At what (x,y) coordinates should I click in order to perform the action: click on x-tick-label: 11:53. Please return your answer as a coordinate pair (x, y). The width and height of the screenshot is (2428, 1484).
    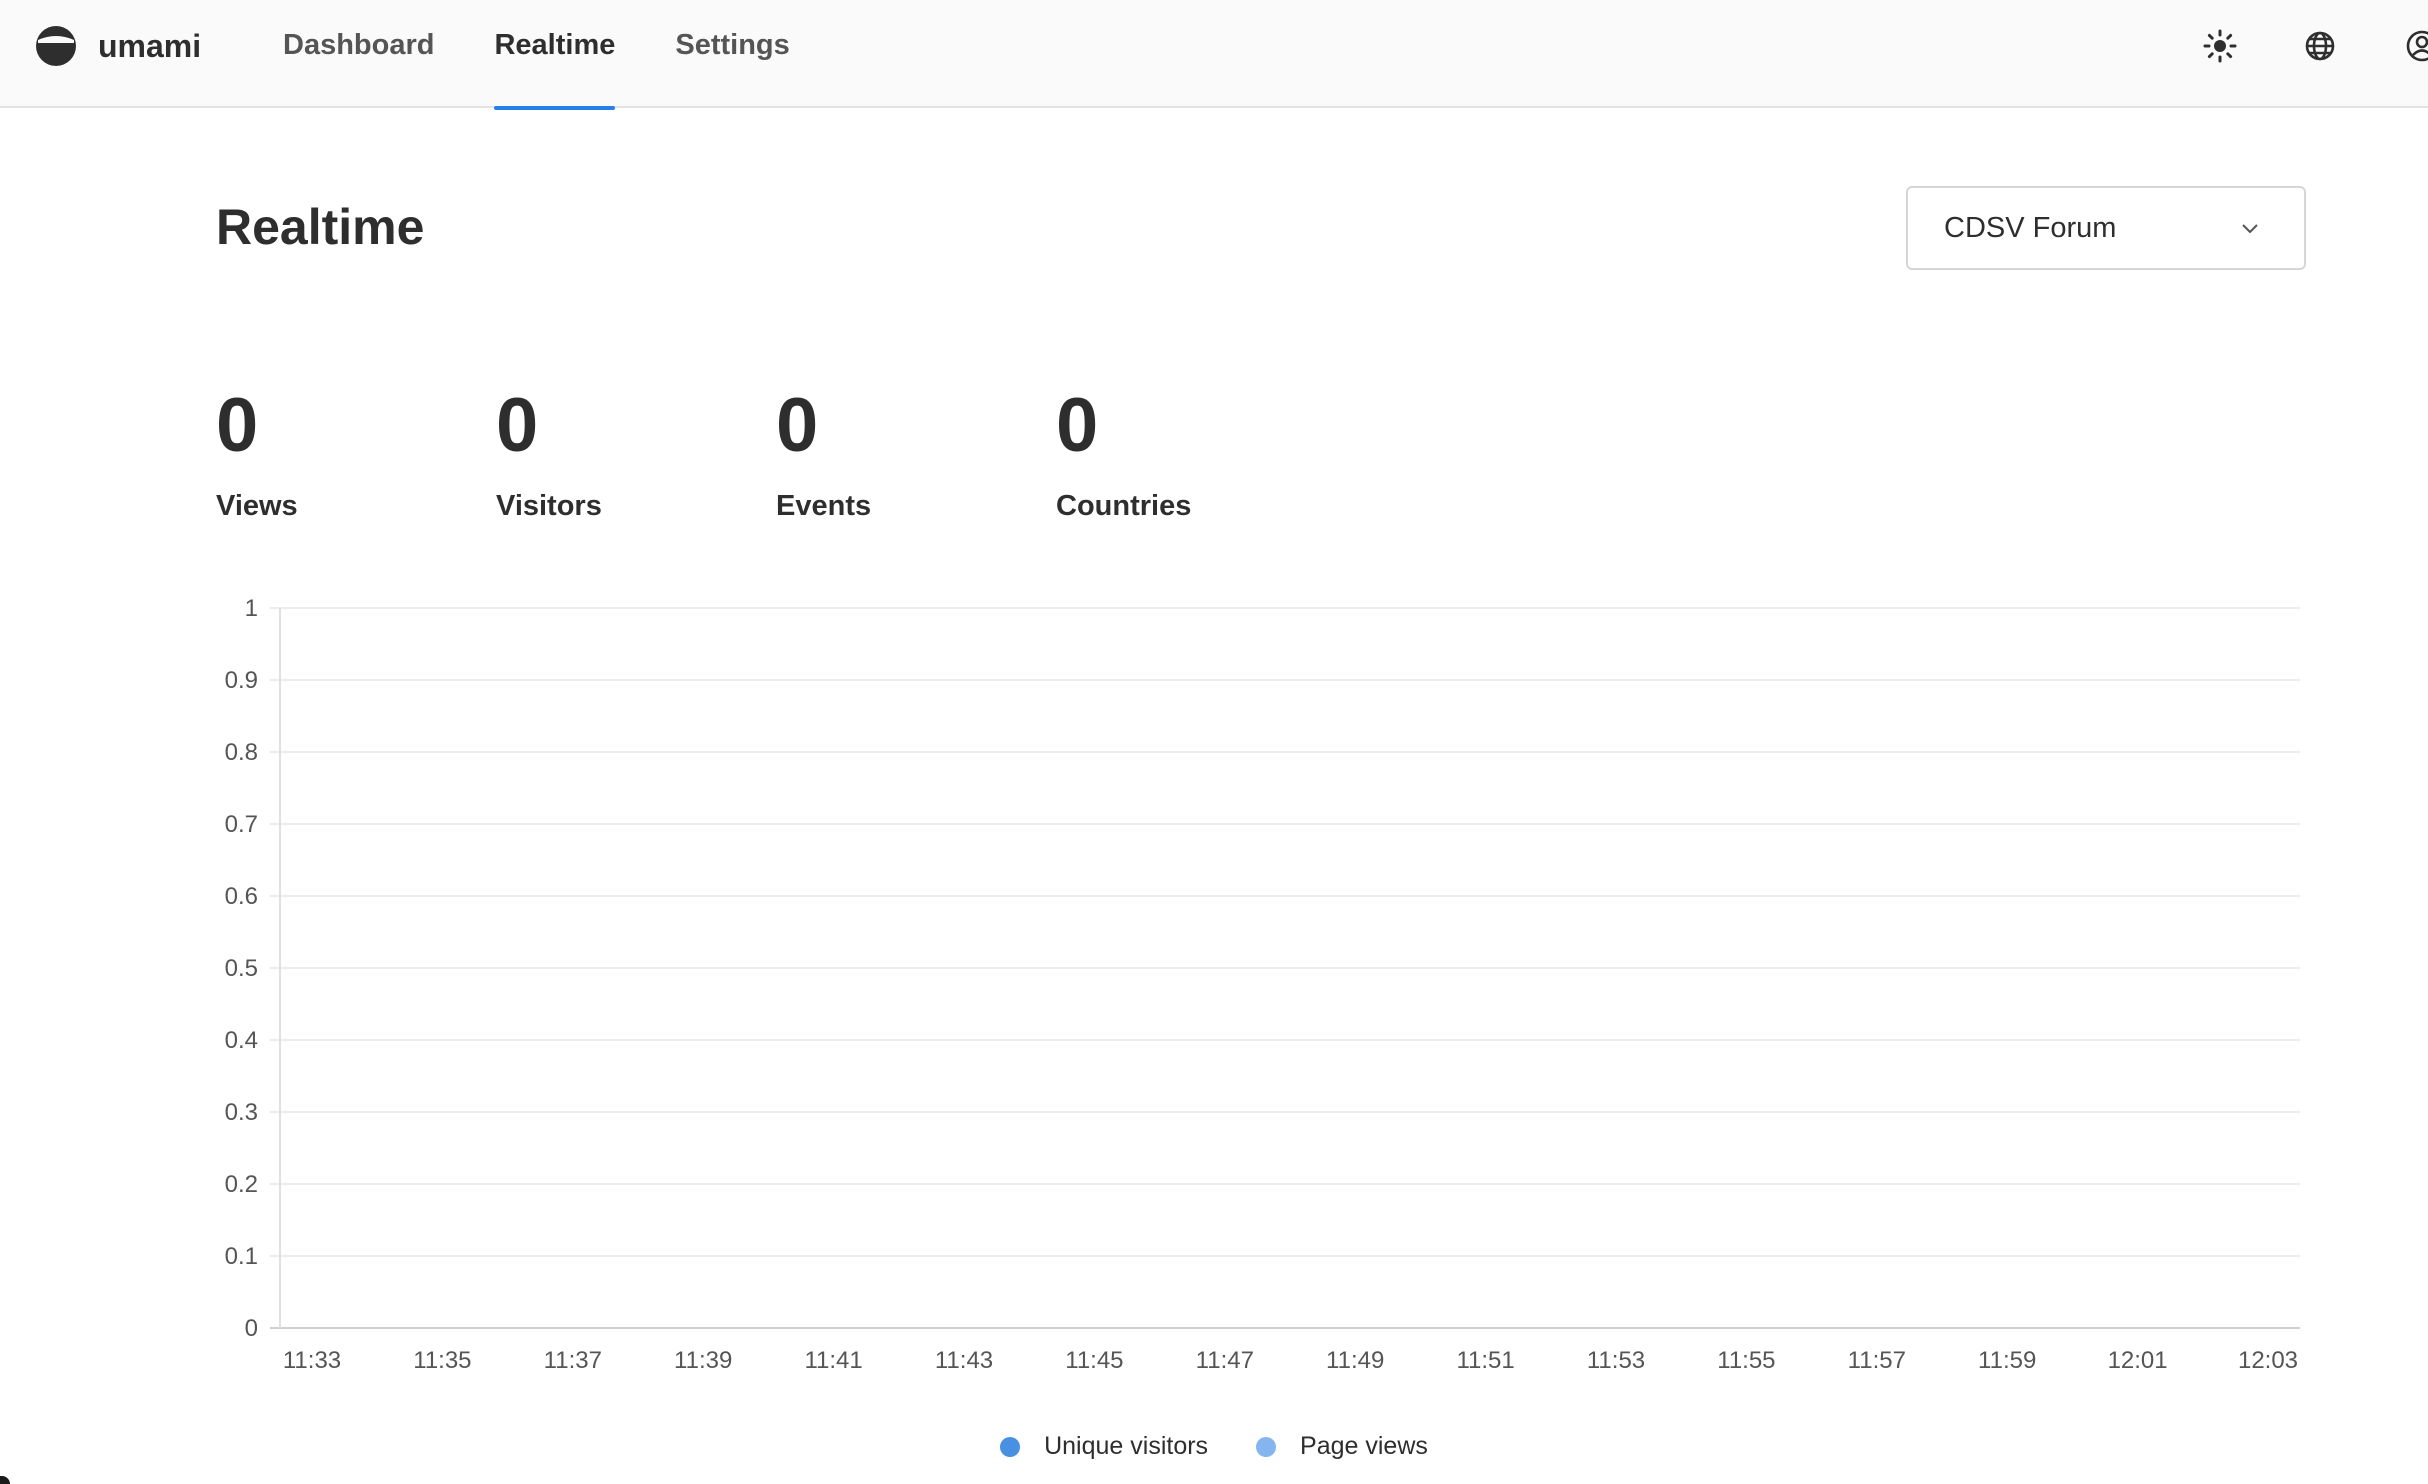
    Looking at the image, I should click on (1616, 1360).